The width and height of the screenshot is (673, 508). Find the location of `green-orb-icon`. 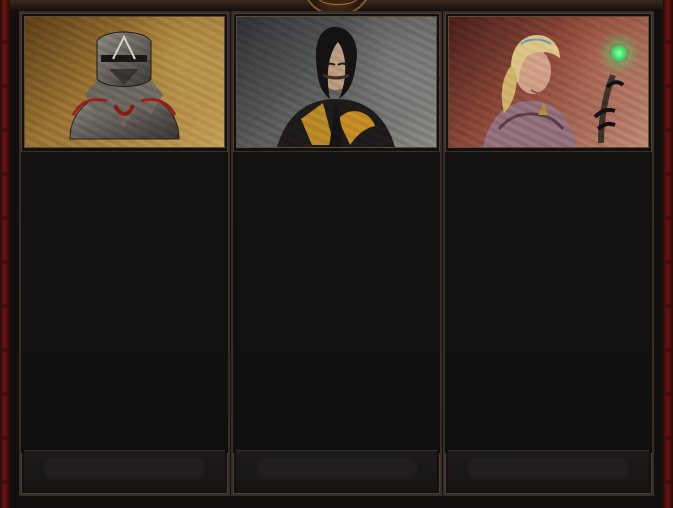

green-orb-icon is located at coordinates (619, 53).